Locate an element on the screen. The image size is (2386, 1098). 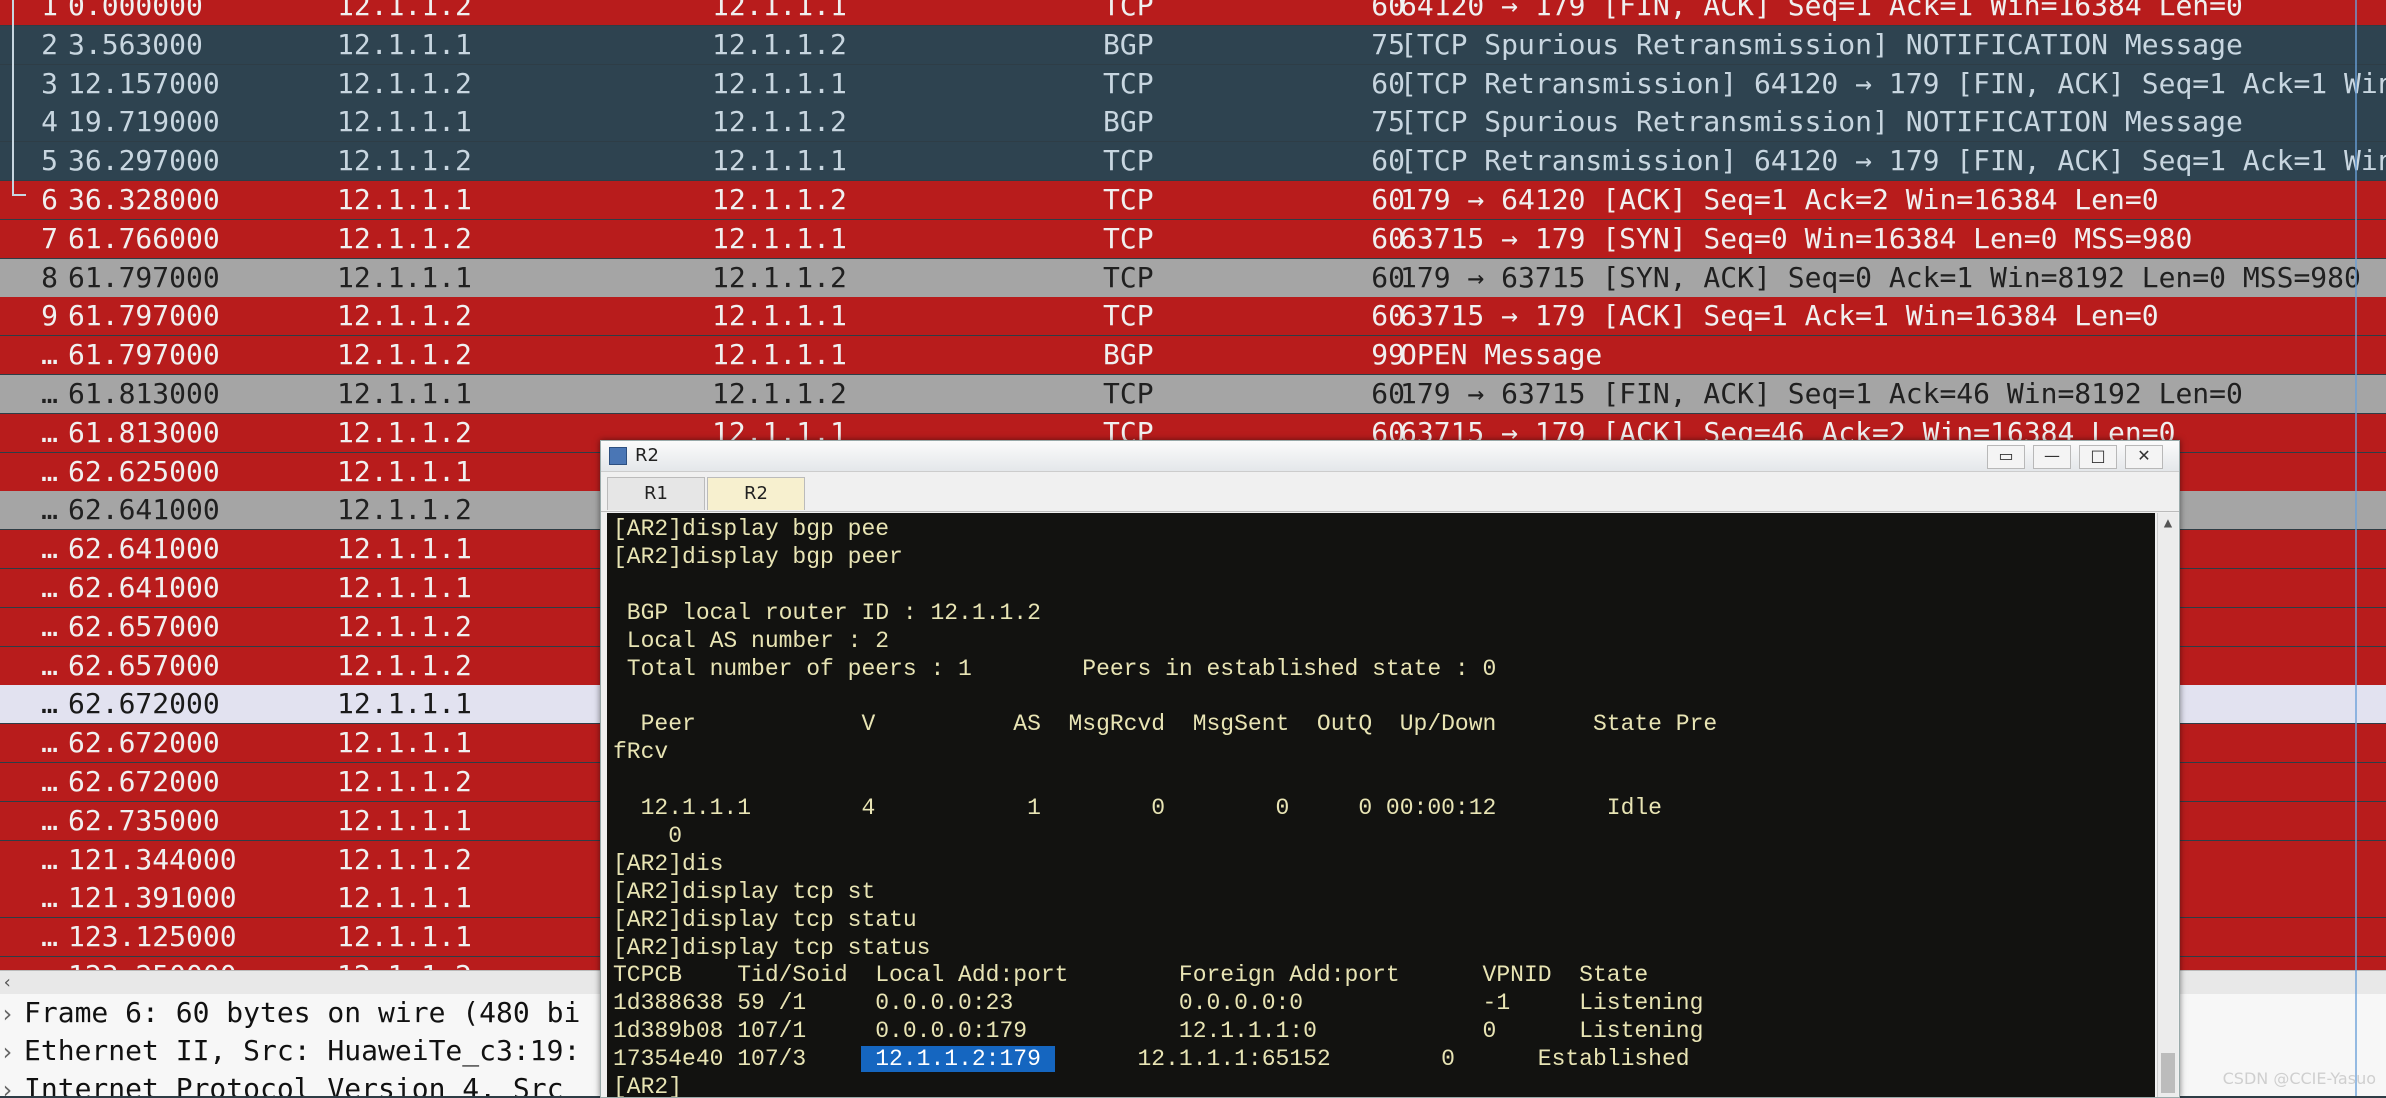
packet-no: 4 is located at coordinates (49, 122).